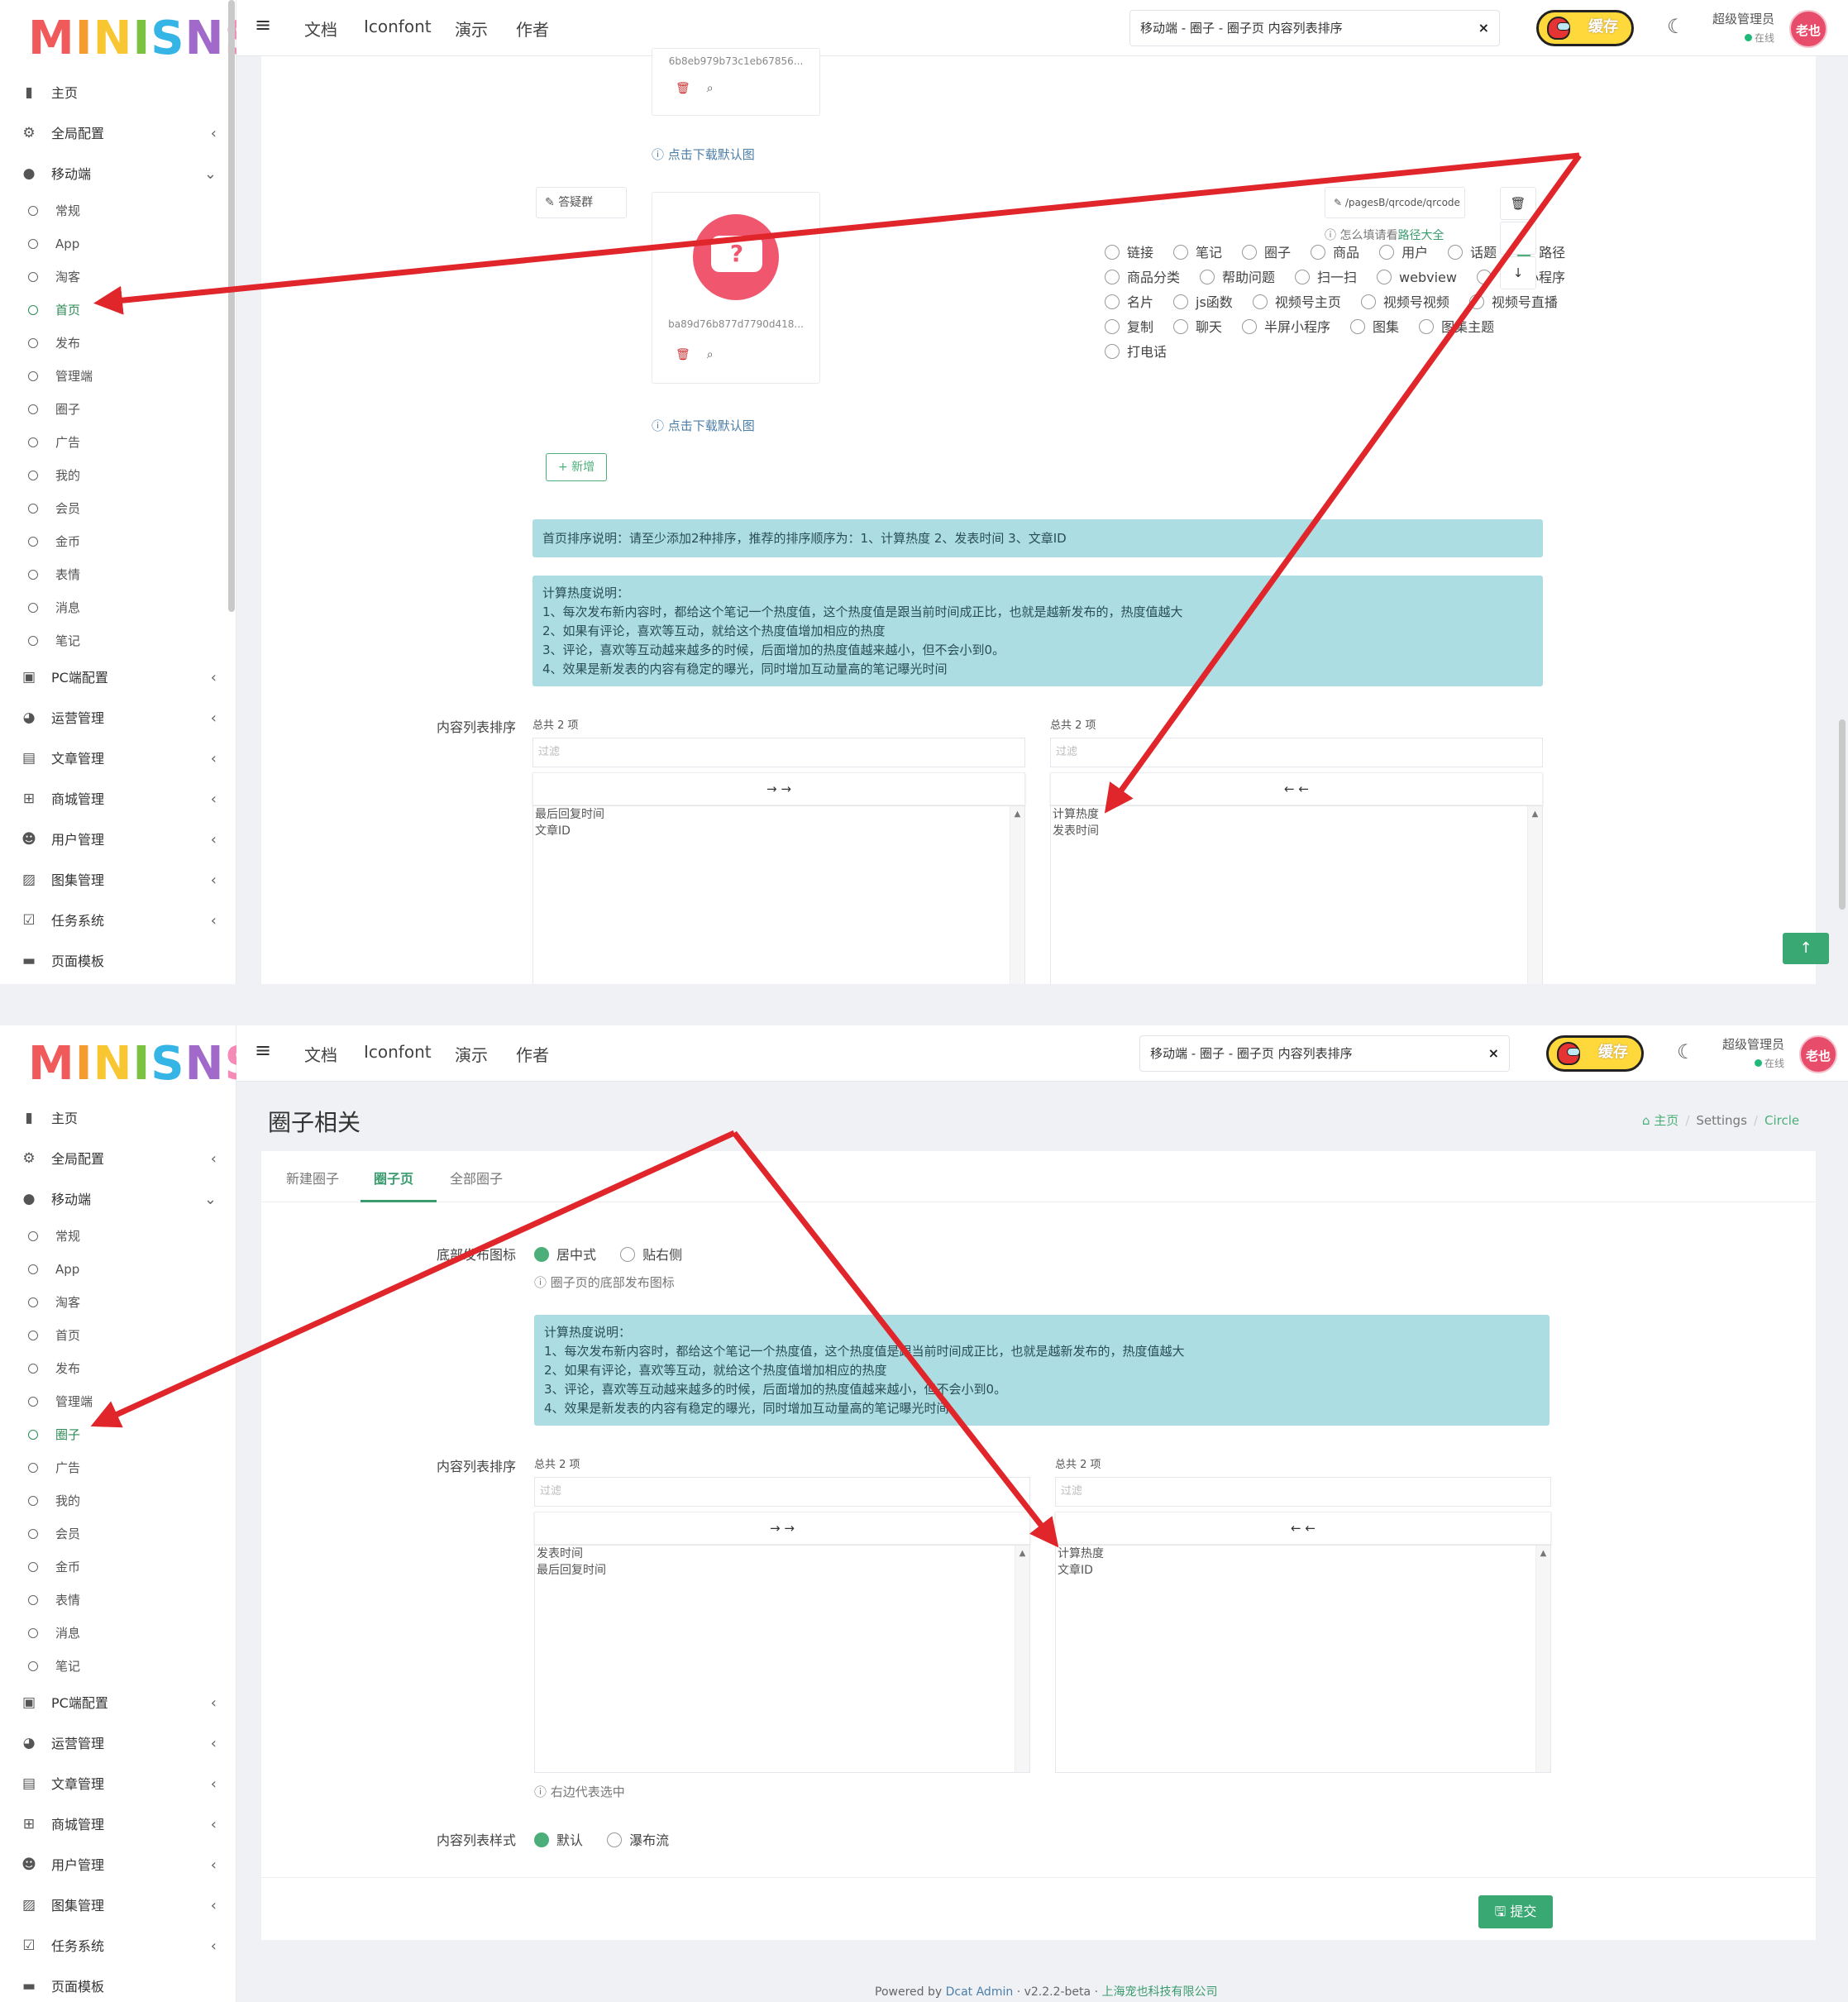  What do you see at coordinates (118, 1269) in the screenshot?
I see `sidebar-sub-item: App` at bounding box center [118, 1269].